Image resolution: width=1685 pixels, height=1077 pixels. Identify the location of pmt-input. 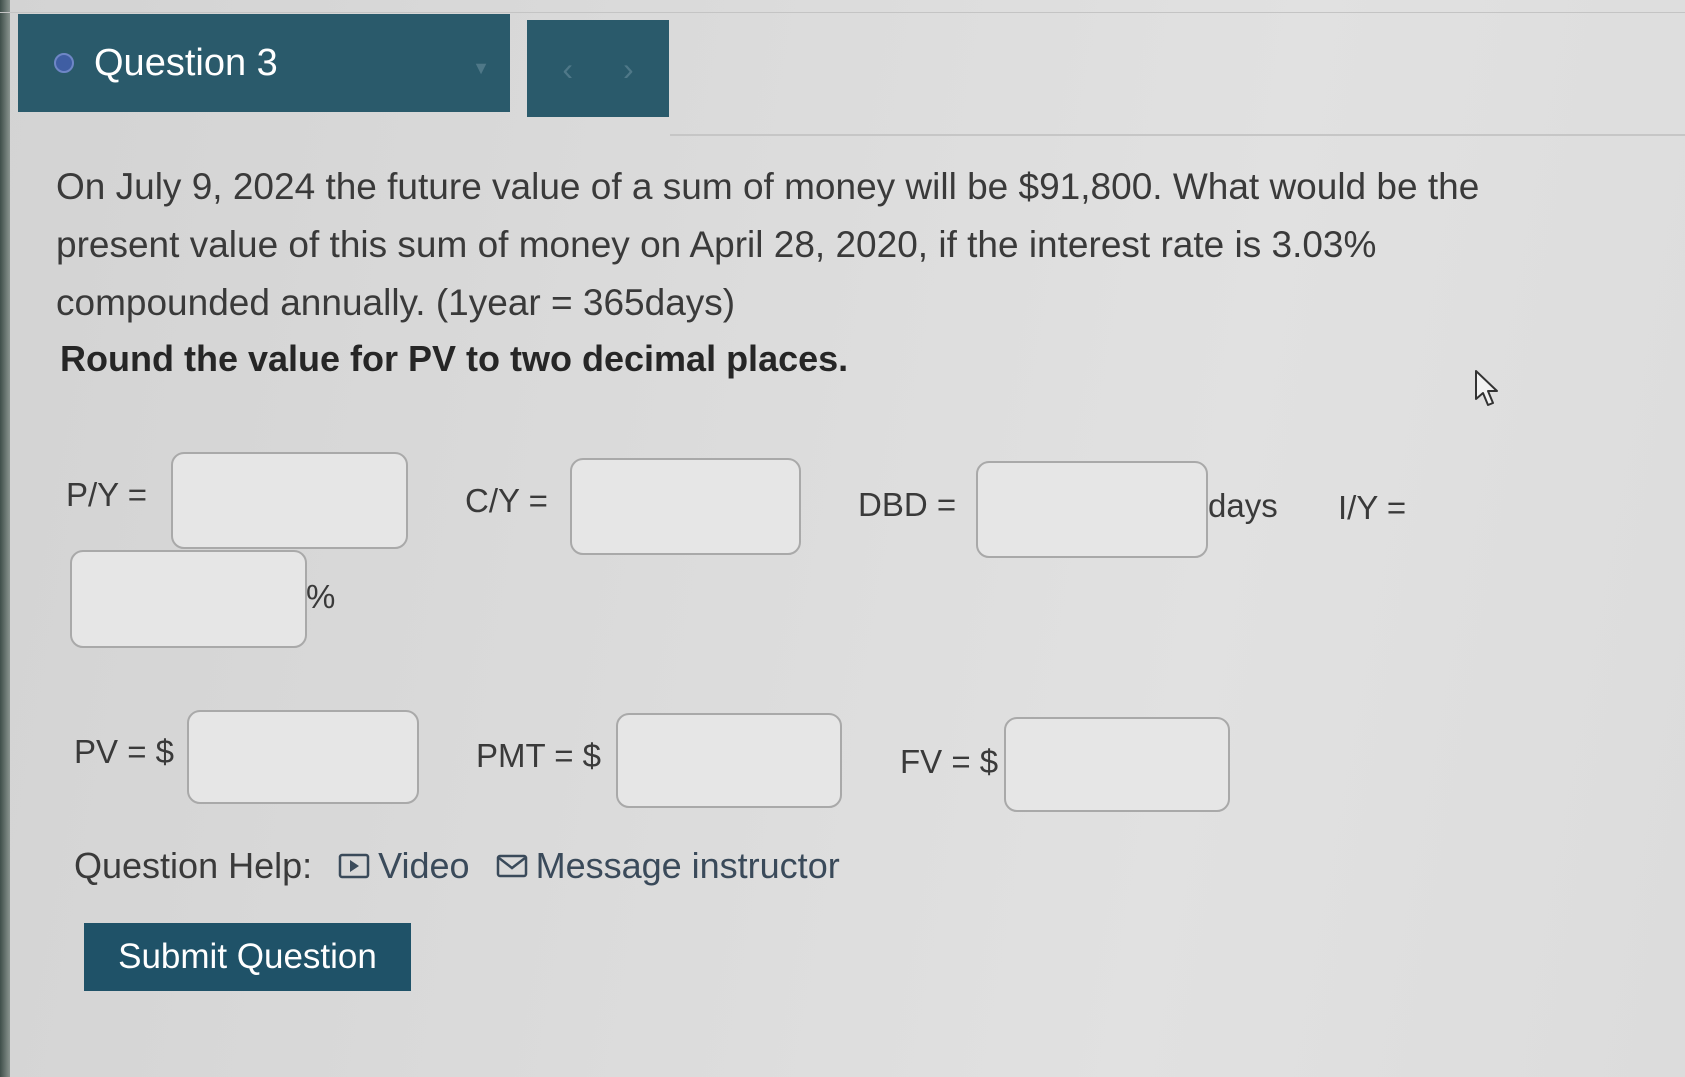
(729, 760).